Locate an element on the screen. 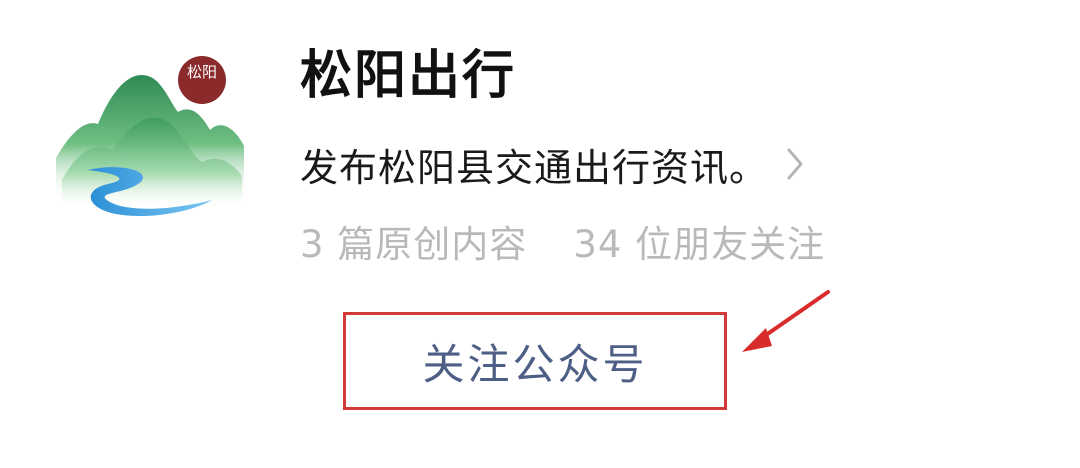  account-description: 发布松阳县交通出行资讯。 is located at coordinates (534, 167).